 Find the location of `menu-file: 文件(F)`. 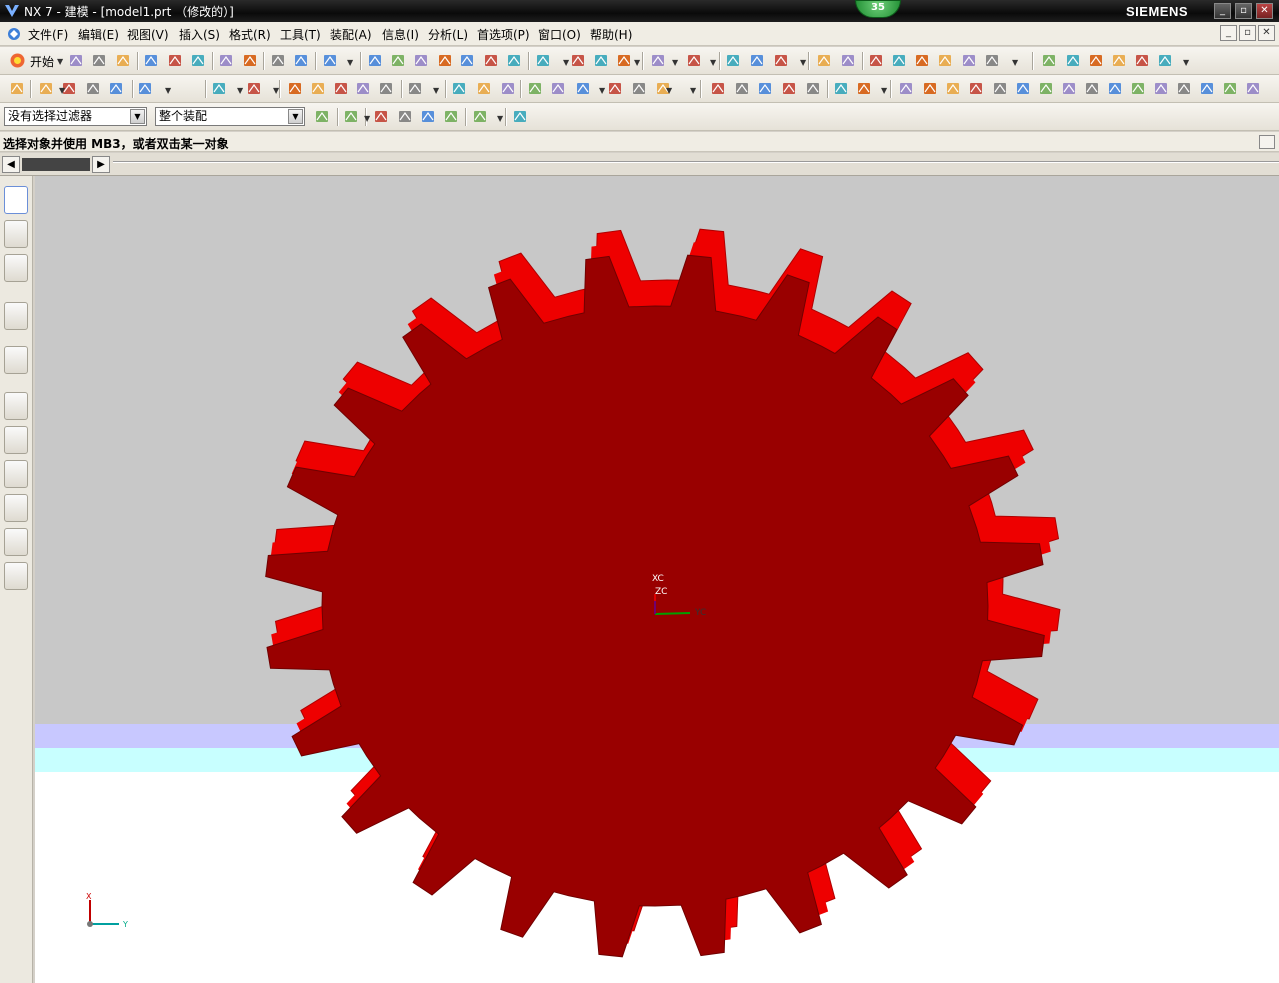

menu-file: 文件(F) is located at coordinates (48, 34).